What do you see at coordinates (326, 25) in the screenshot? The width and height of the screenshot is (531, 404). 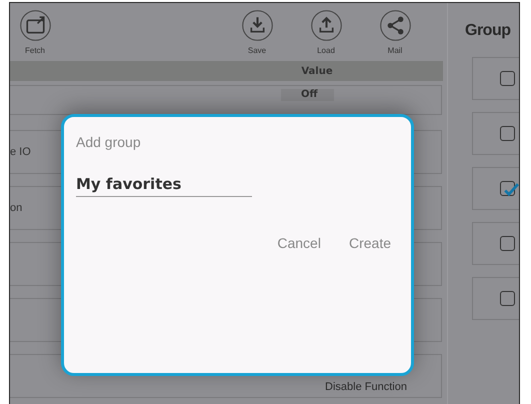 I see `upload-icon` at bounding box center [326, 25].